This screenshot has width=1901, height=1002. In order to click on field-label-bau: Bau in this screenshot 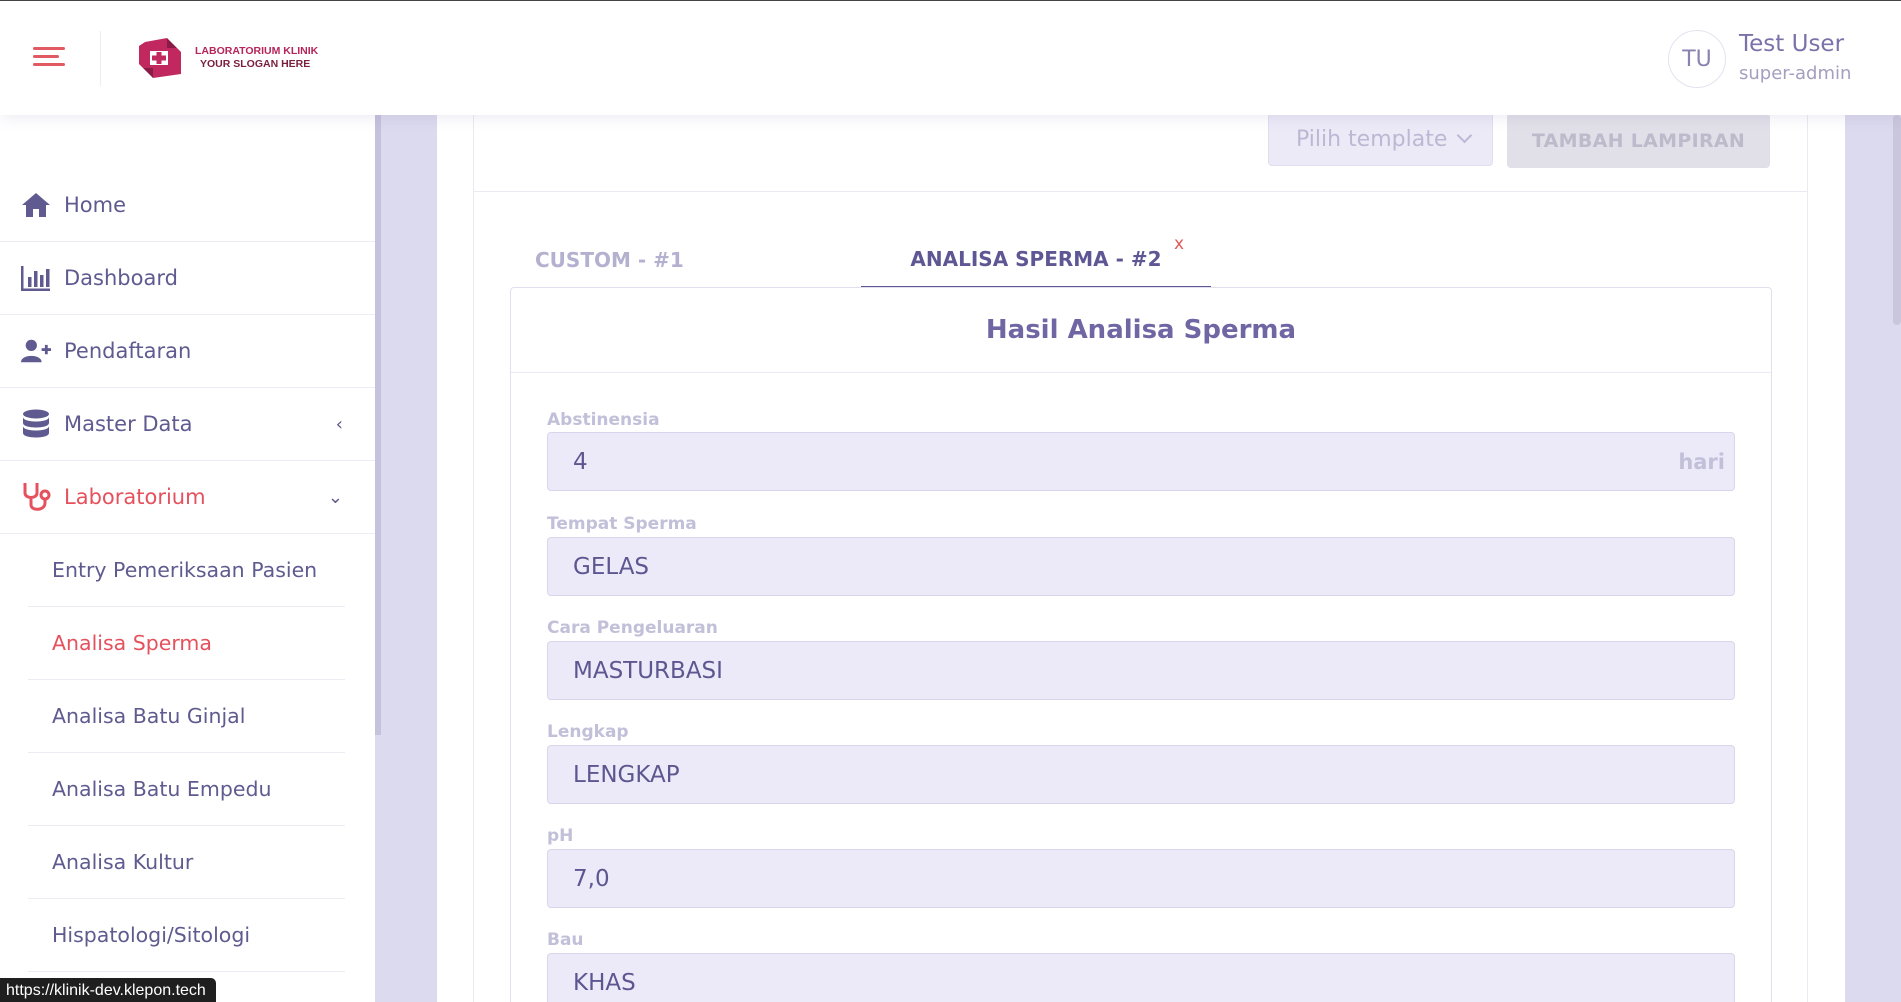, I will do `click(565, 940)`.